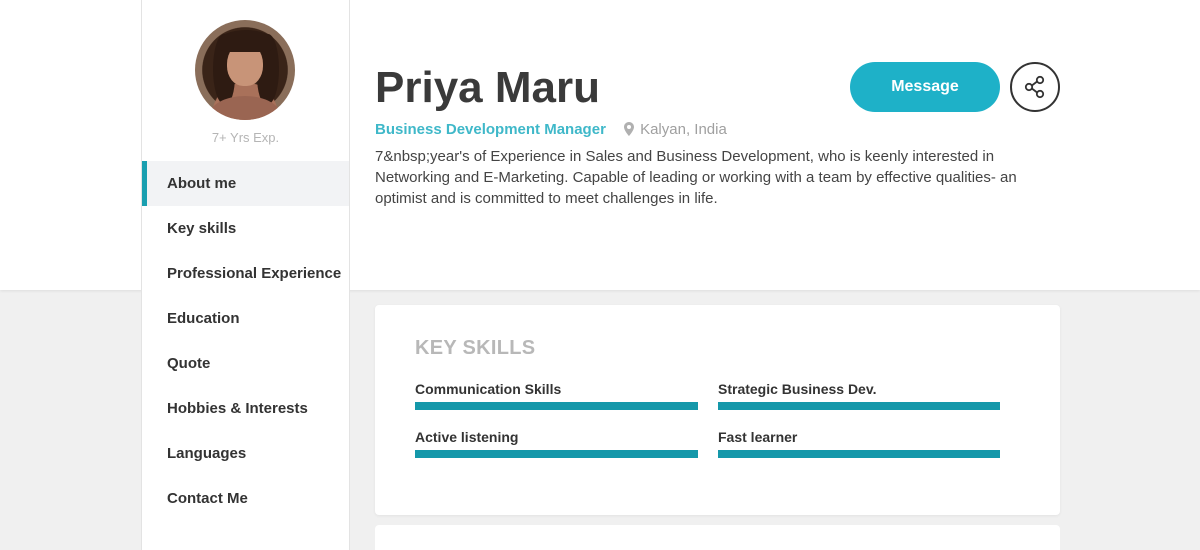 Image resolution: width=1200 pixels, height=550 pixels. I want to click on share-button, so click(1035, 87).